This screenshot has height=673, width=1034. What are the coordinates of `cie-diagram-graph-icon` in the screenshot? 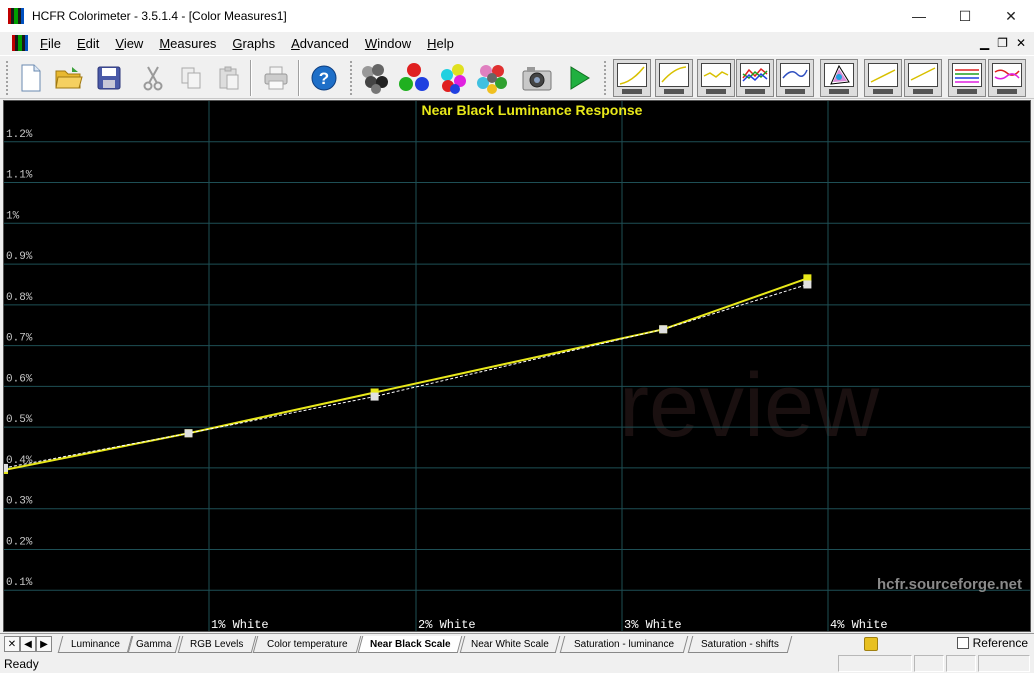 It's located at (795, 78).